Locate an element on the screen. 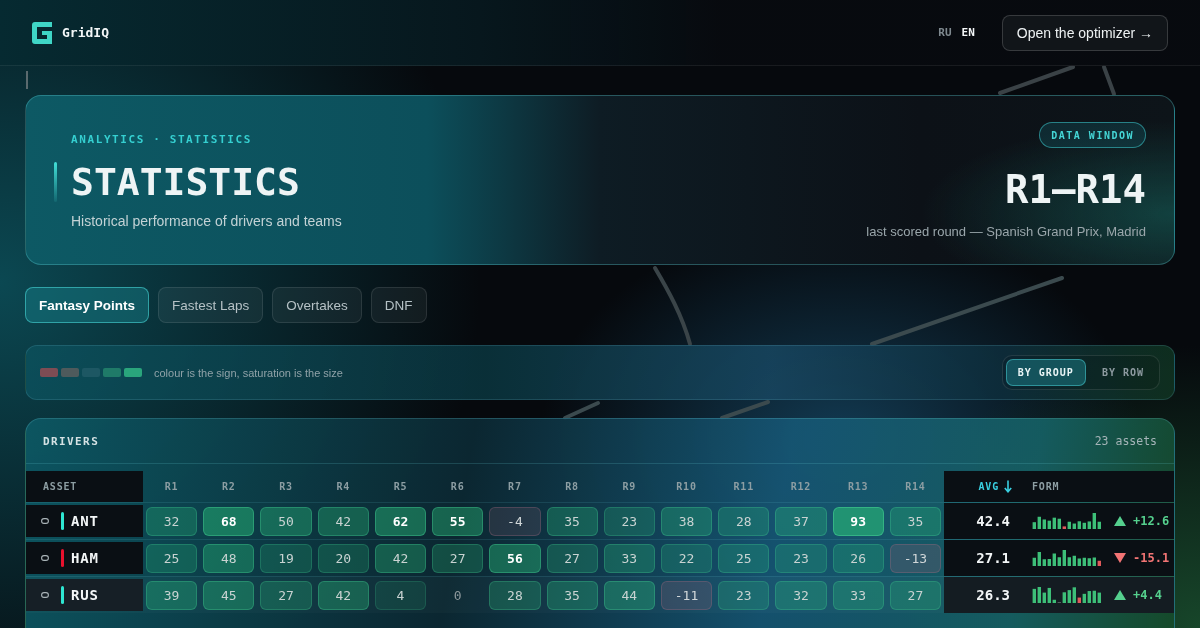  column-header: R2 is located at coordinates (229, 486).